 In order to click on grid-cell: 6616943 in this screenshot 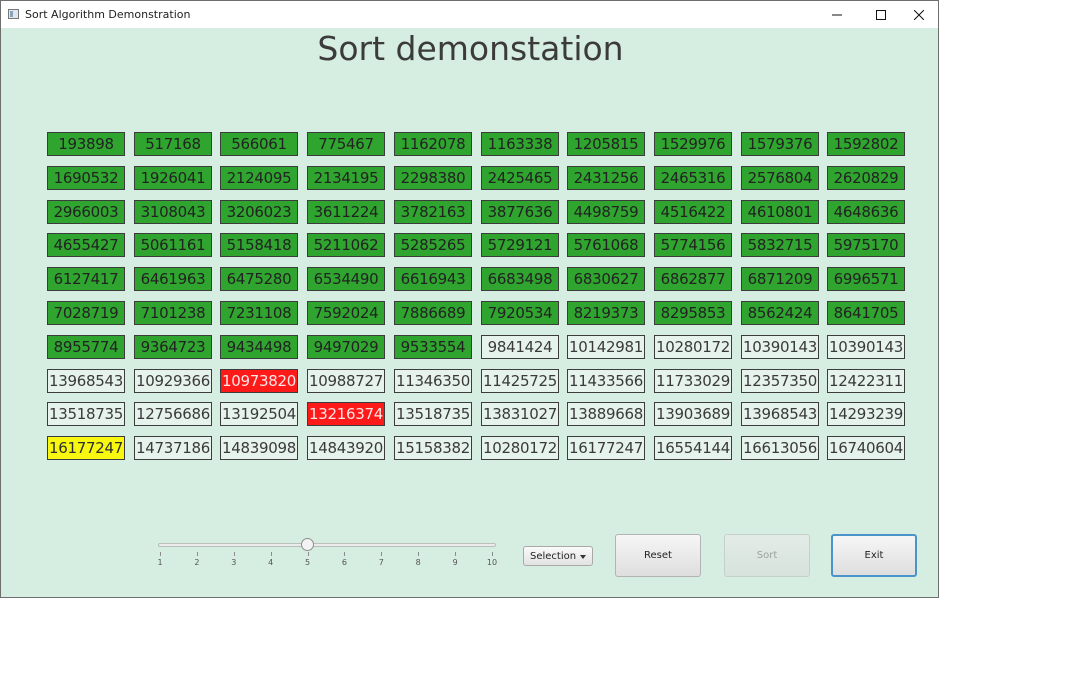, I will do `click(433, 279)`.